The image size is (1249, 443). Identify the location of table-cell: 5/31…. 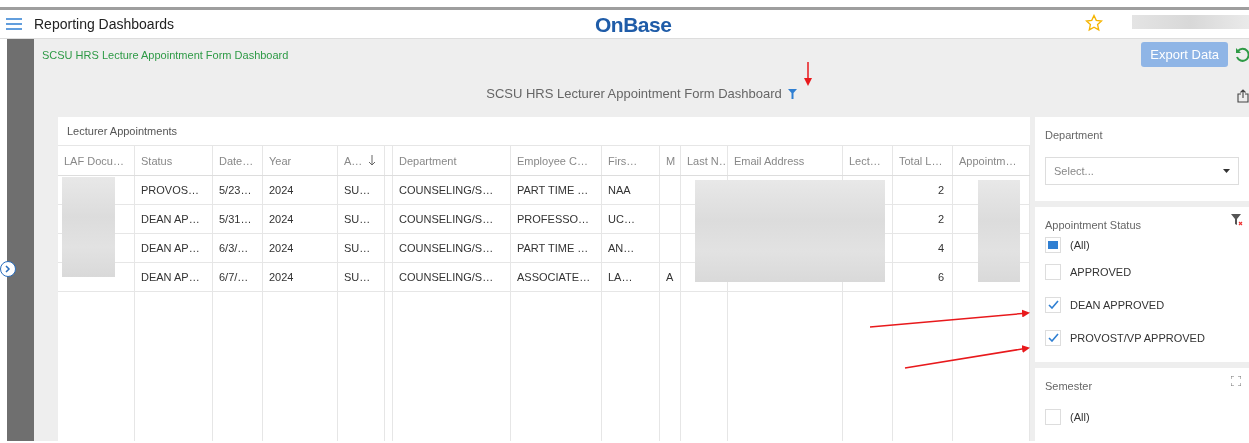
(238, 219).